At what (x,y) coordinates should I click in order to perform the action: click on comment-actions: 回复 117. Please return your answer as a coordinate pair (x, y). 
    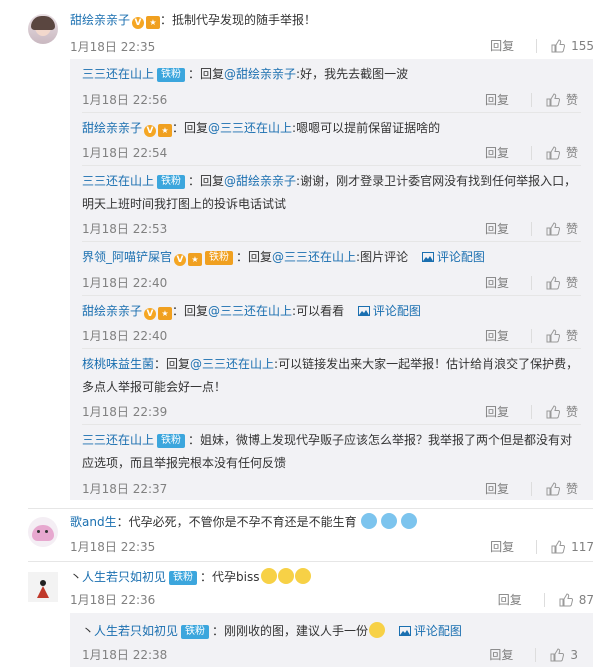
    Looking at the image, I should click on (542, 546).